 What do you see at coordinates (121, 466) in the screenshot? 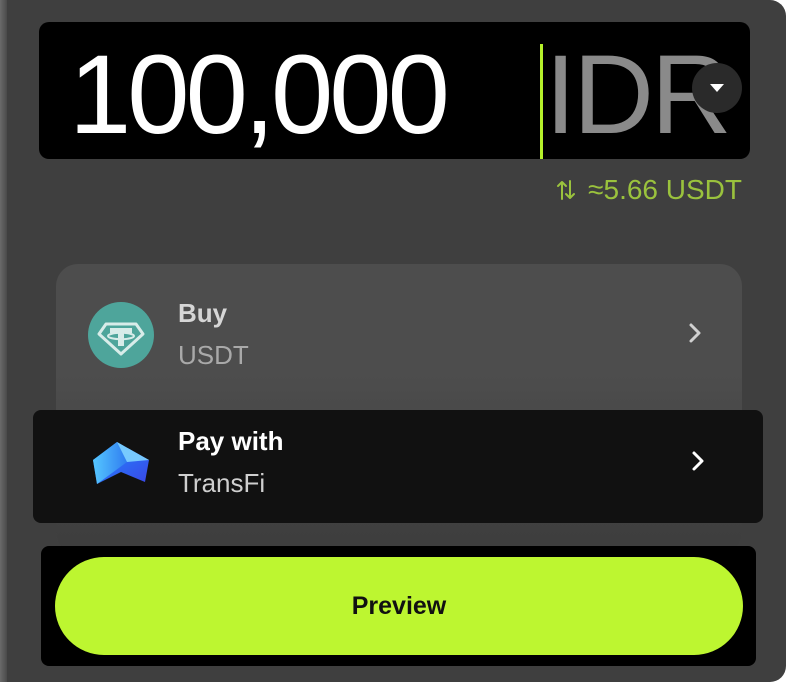
I see `transfi-logo-icon` at bounding box center [121, 466].